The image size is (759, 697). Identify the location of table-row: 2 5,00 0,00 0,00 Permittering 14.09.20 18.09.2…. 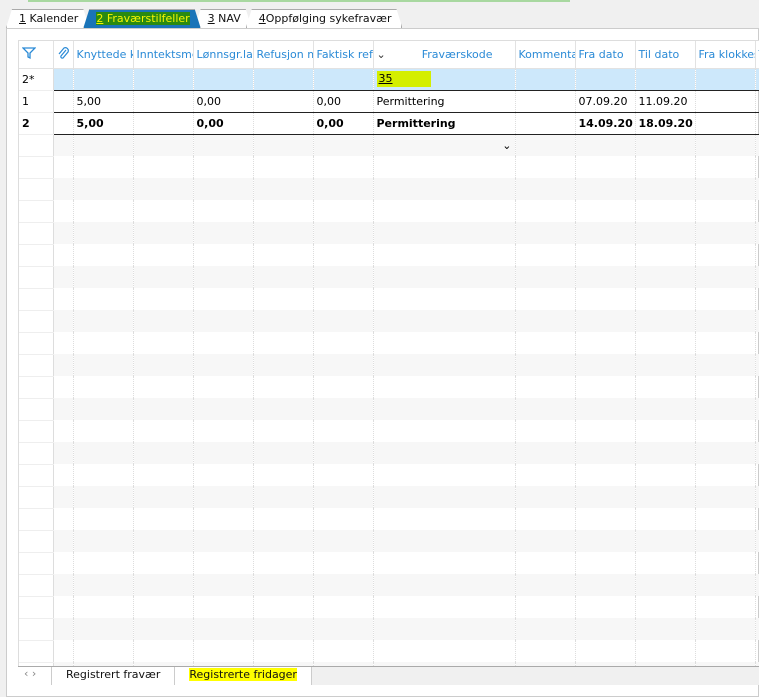
(389, 123).